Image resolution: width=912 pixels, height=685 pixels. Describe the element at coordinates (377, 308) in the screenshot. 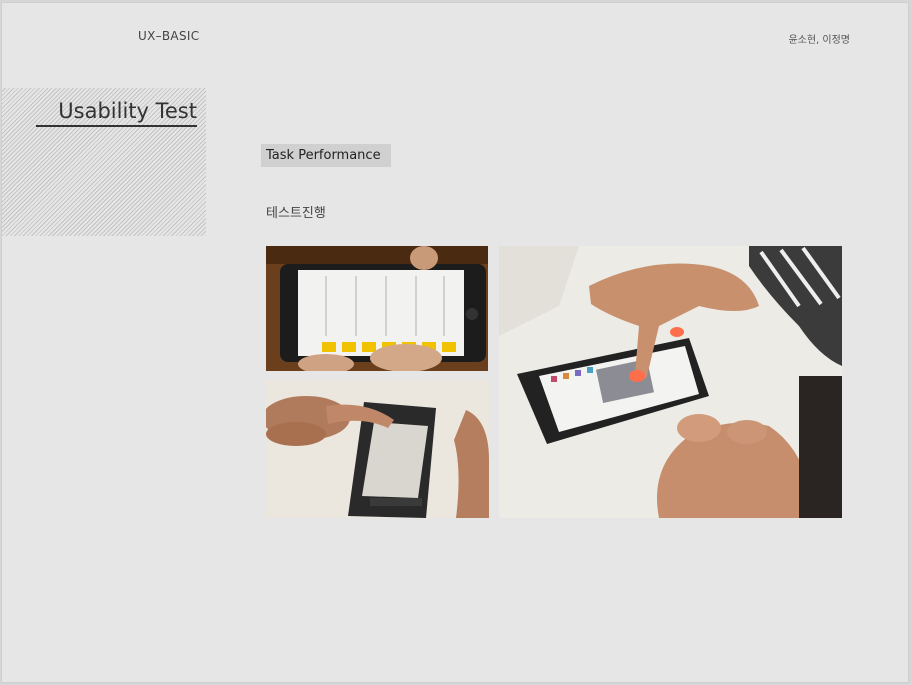

I see `photo-phone-prototype` at that location.